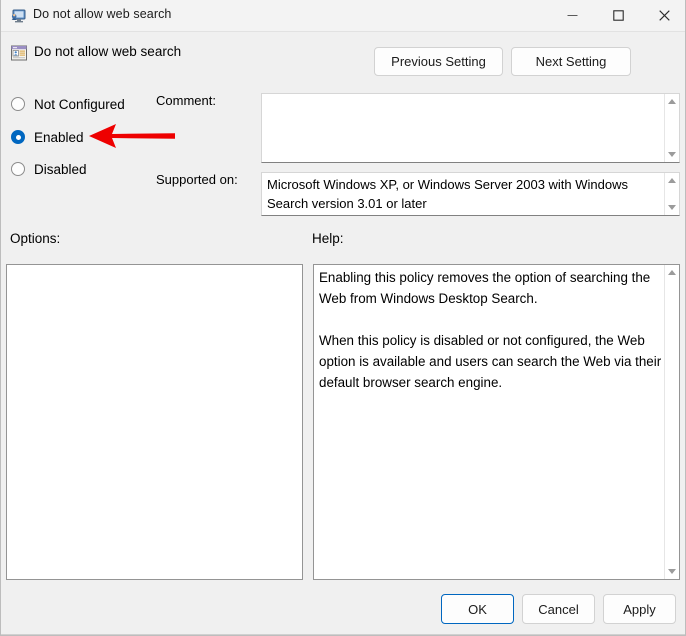  What do you see at coordinates (571, 61) in the screenshot?
I see `next-setting-button: Next Setting` at bounding box center [571, 61].